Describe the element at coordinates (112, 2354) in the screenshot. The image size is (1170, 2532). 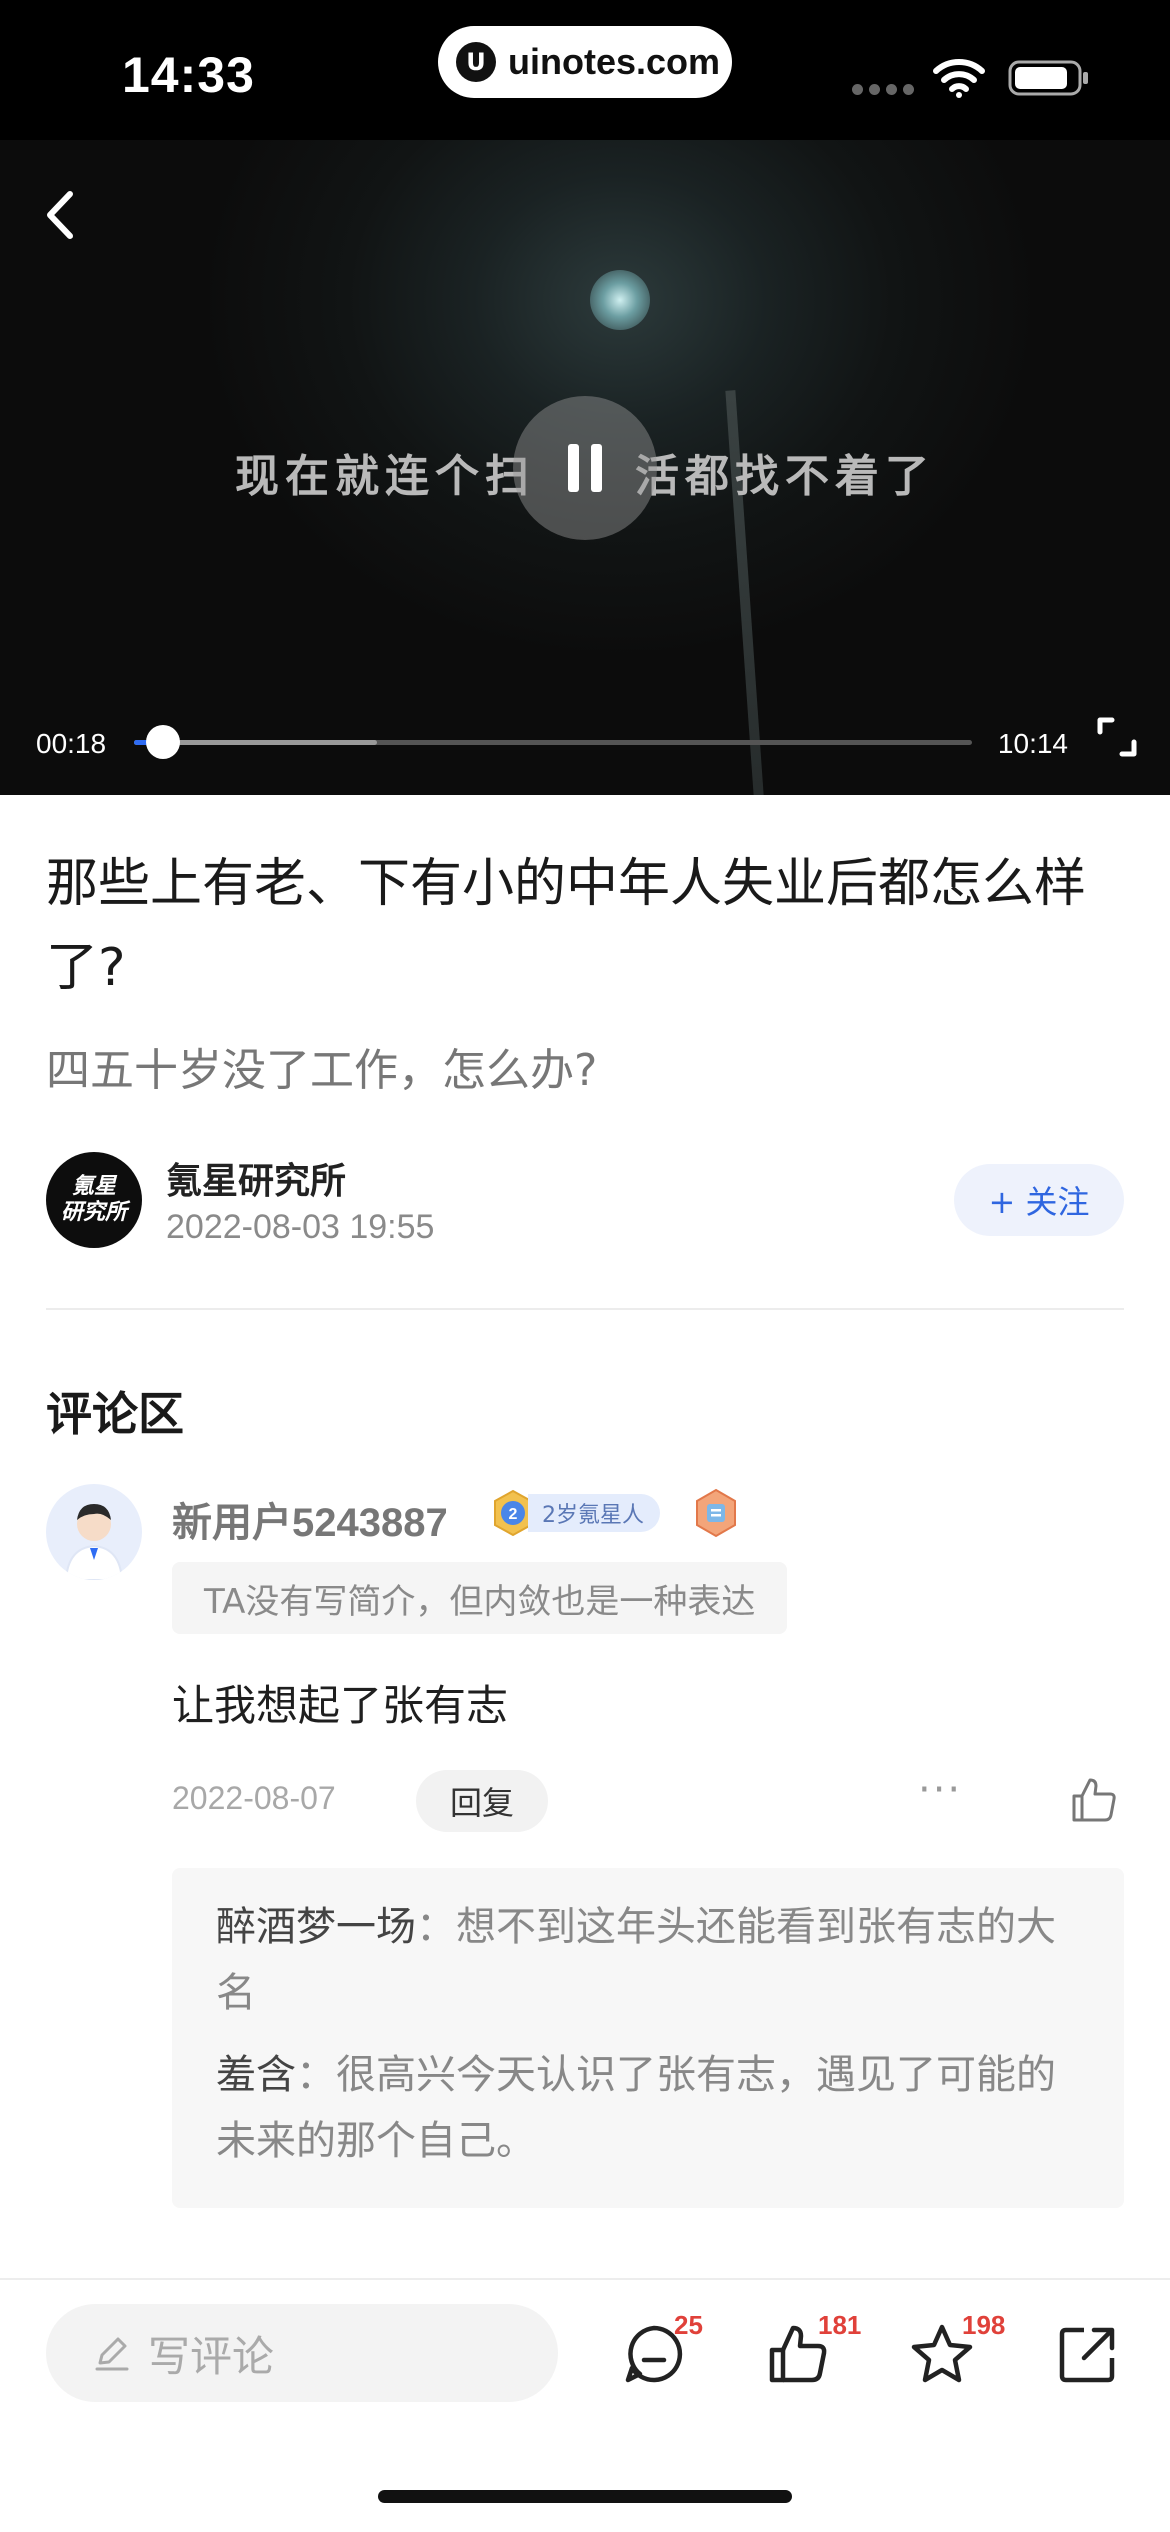
I see `pen-icon` at that location.